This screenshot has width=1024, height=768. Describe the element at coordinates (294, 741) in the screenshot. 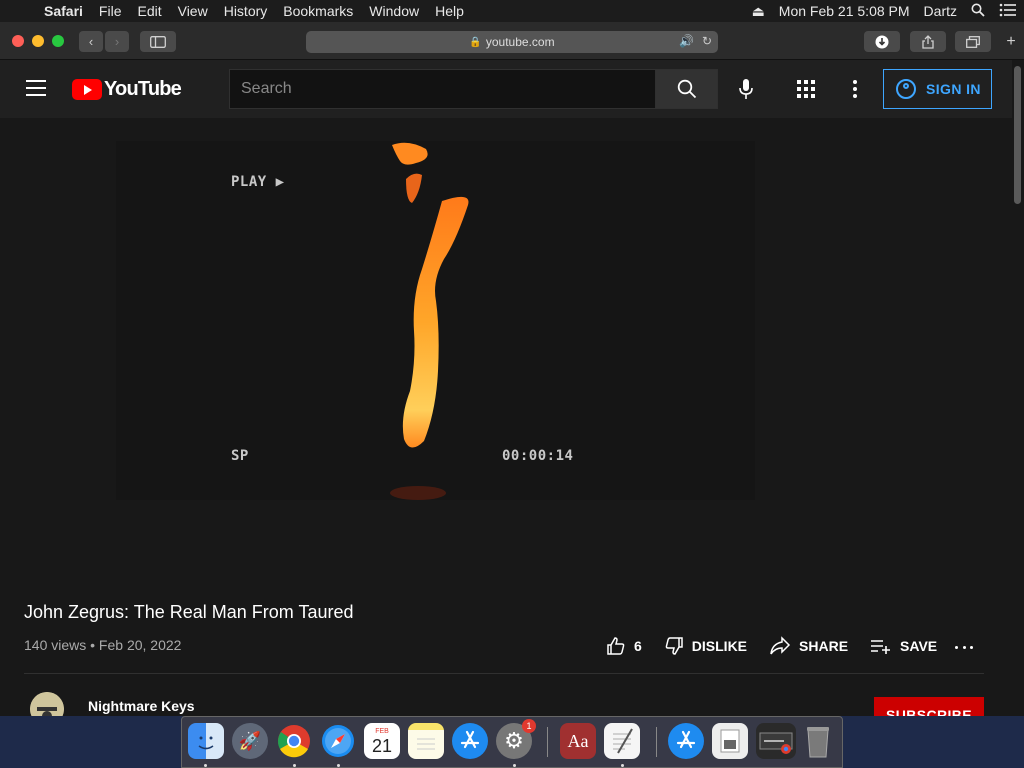

I see `dock-chrome-icon` at that location.